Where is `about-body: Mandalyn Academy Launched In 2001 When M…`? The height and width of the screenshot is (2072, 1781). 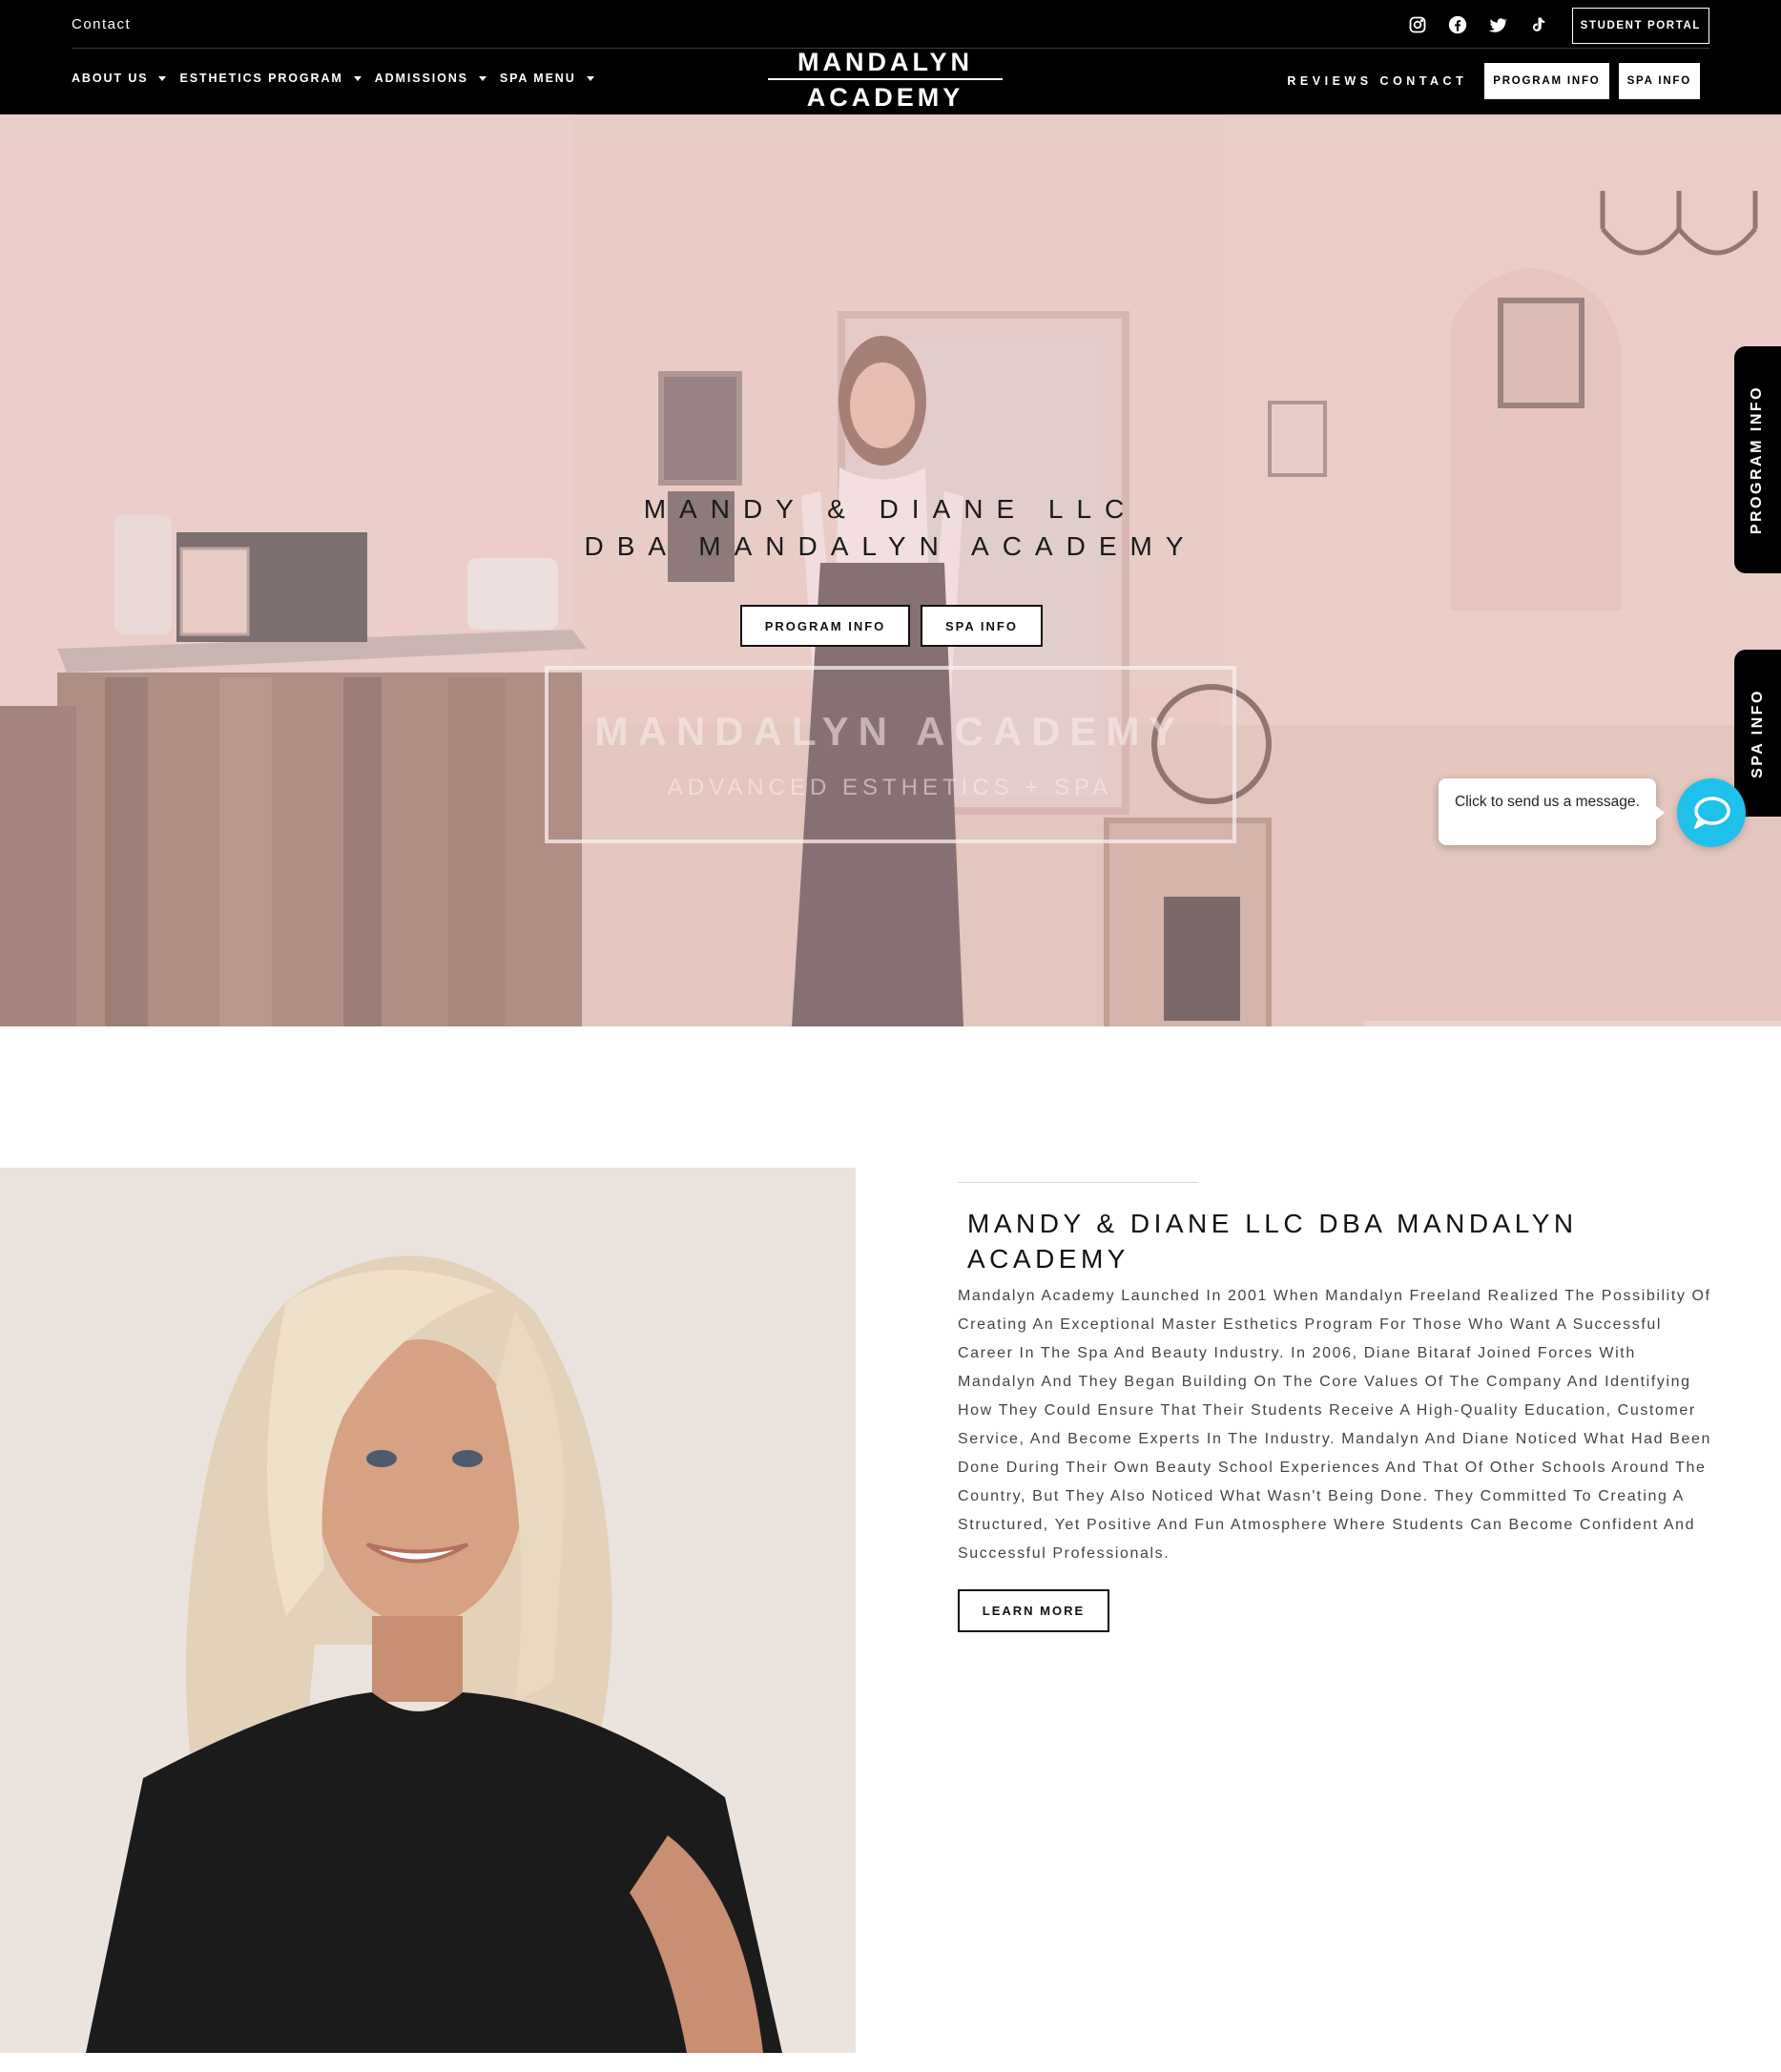 about-body: Mandalyn Academy Launched In 2001 When M… is located at coordinates (1334, 1425).